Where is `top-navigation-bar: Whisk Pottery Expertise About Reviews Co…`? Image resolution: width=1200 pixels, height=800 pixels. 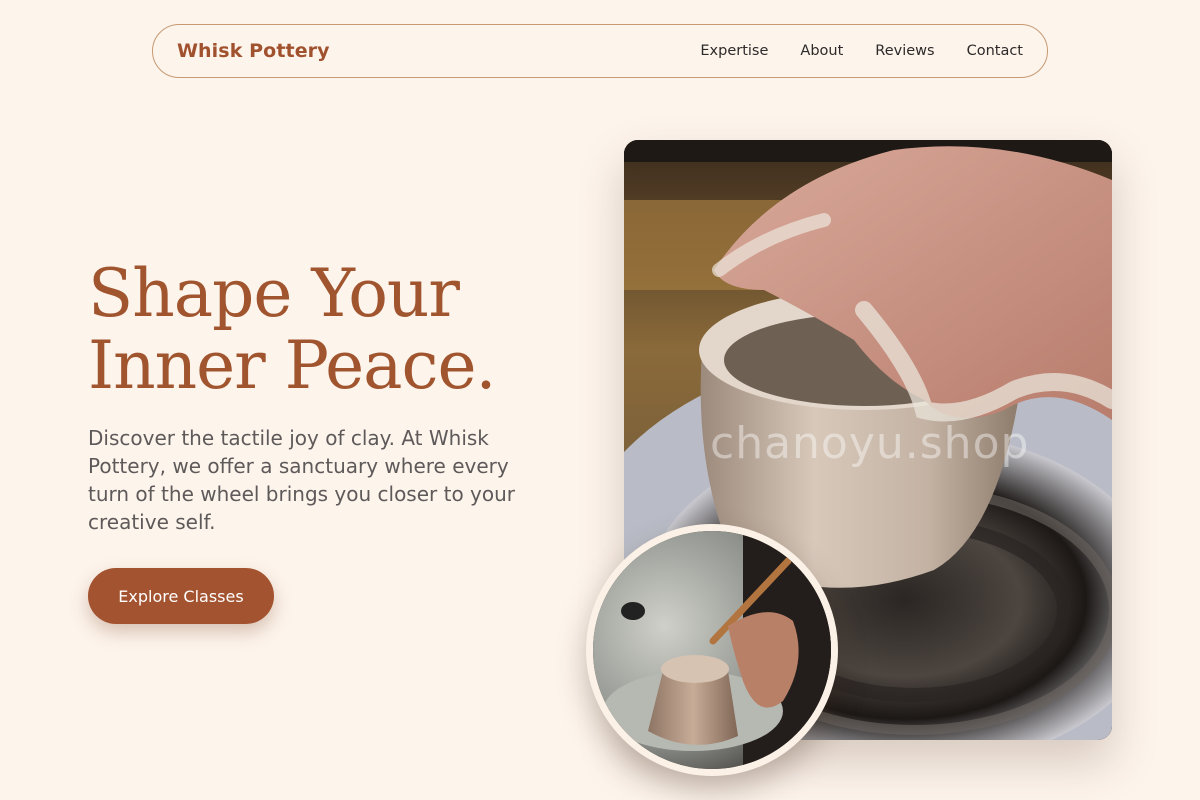
top-navigation-bar: Whisk Pottery Expertise About Reviews Co… is located at coordinates (600, 51).